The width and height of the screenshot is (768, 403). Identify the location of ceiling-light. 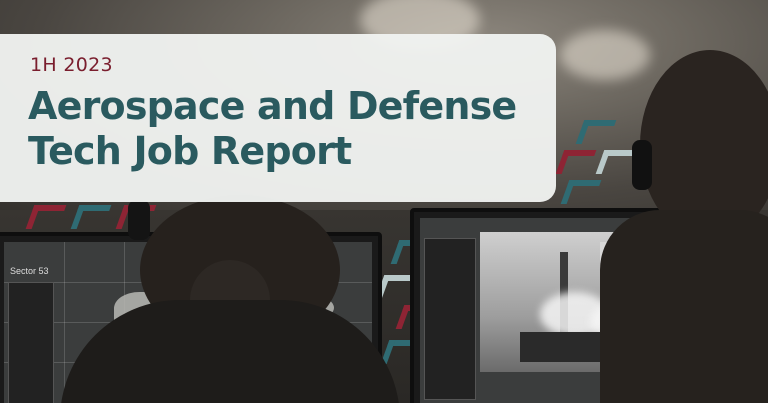
(605, 55).